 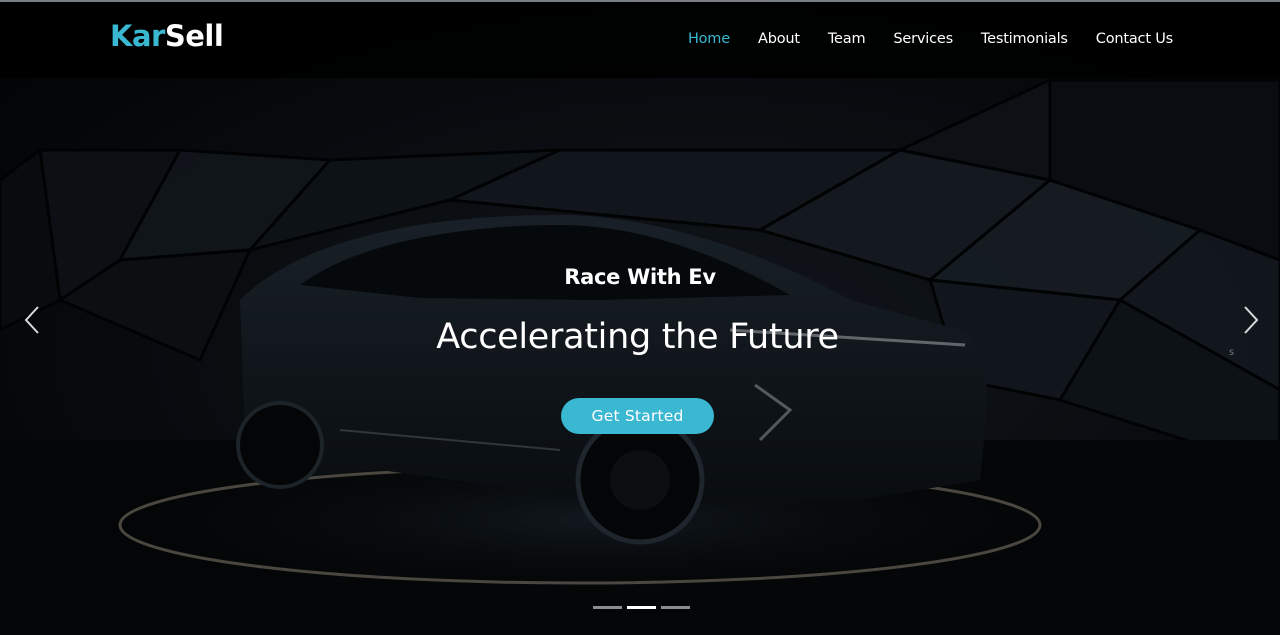 What do you see at coordinates (637, 337) in the screenshot?
I see `hero-title: Accelerating the Future` at bounding box center [637, 337].